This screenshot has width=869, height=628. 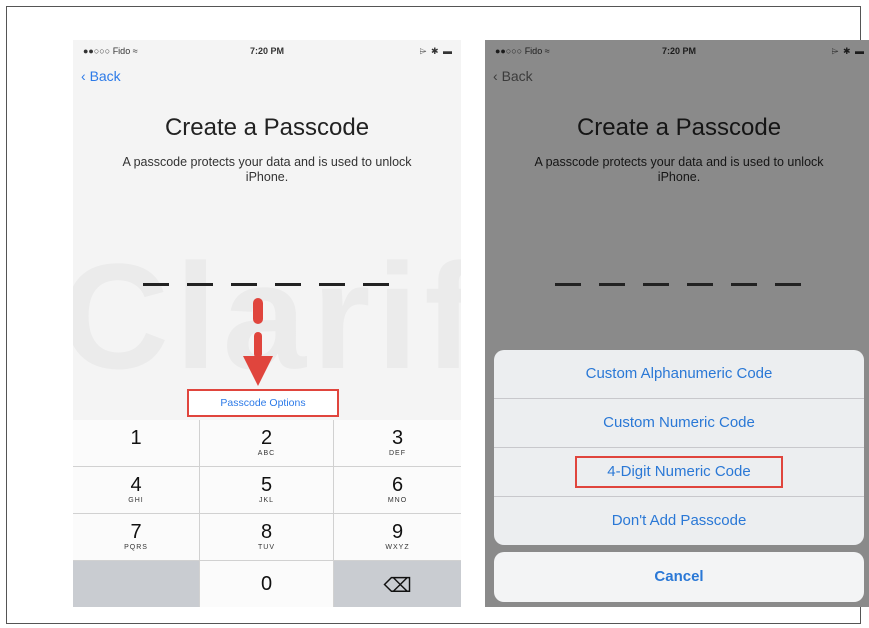 What do you see at coordinates (679, 423) in the screenshot?
I see `option-custom-numeric: Custom Numeric Code` at bounding box center [679, 423].